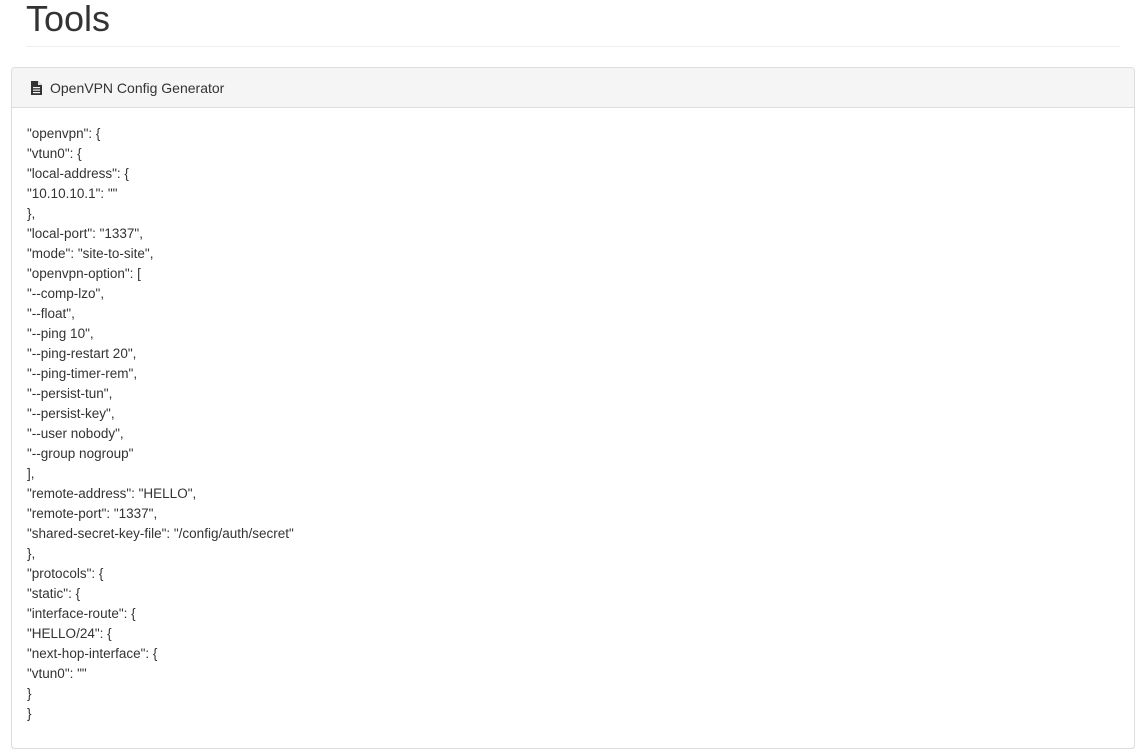  I want to click on config-line: "--group nogroup", so click(80, 453).